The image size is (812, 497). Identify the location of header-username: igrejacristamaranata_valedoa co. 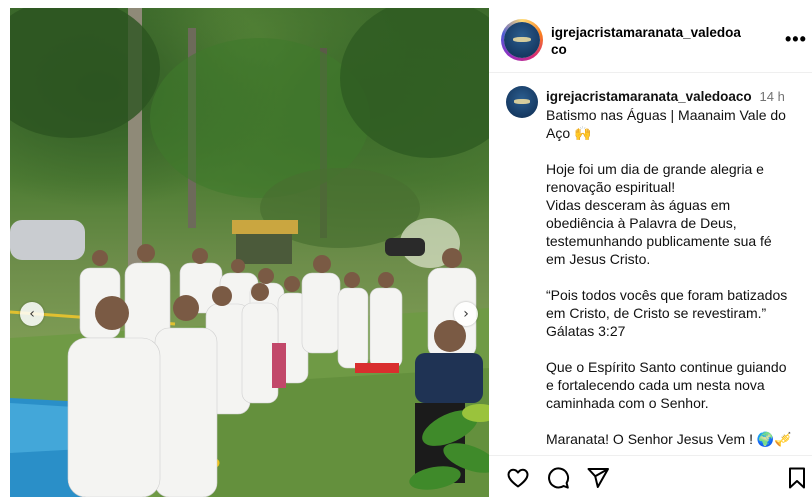
(651, 41).